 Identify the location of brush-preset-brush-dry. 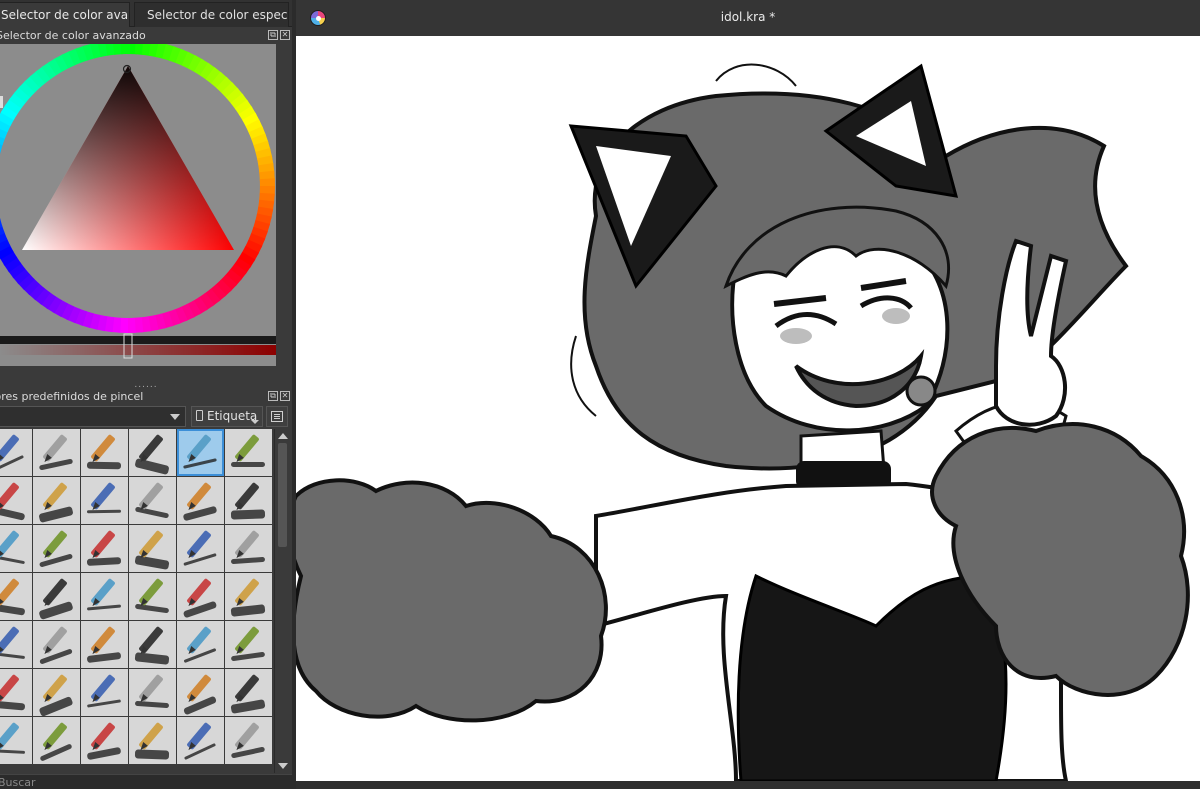
(200, 596).